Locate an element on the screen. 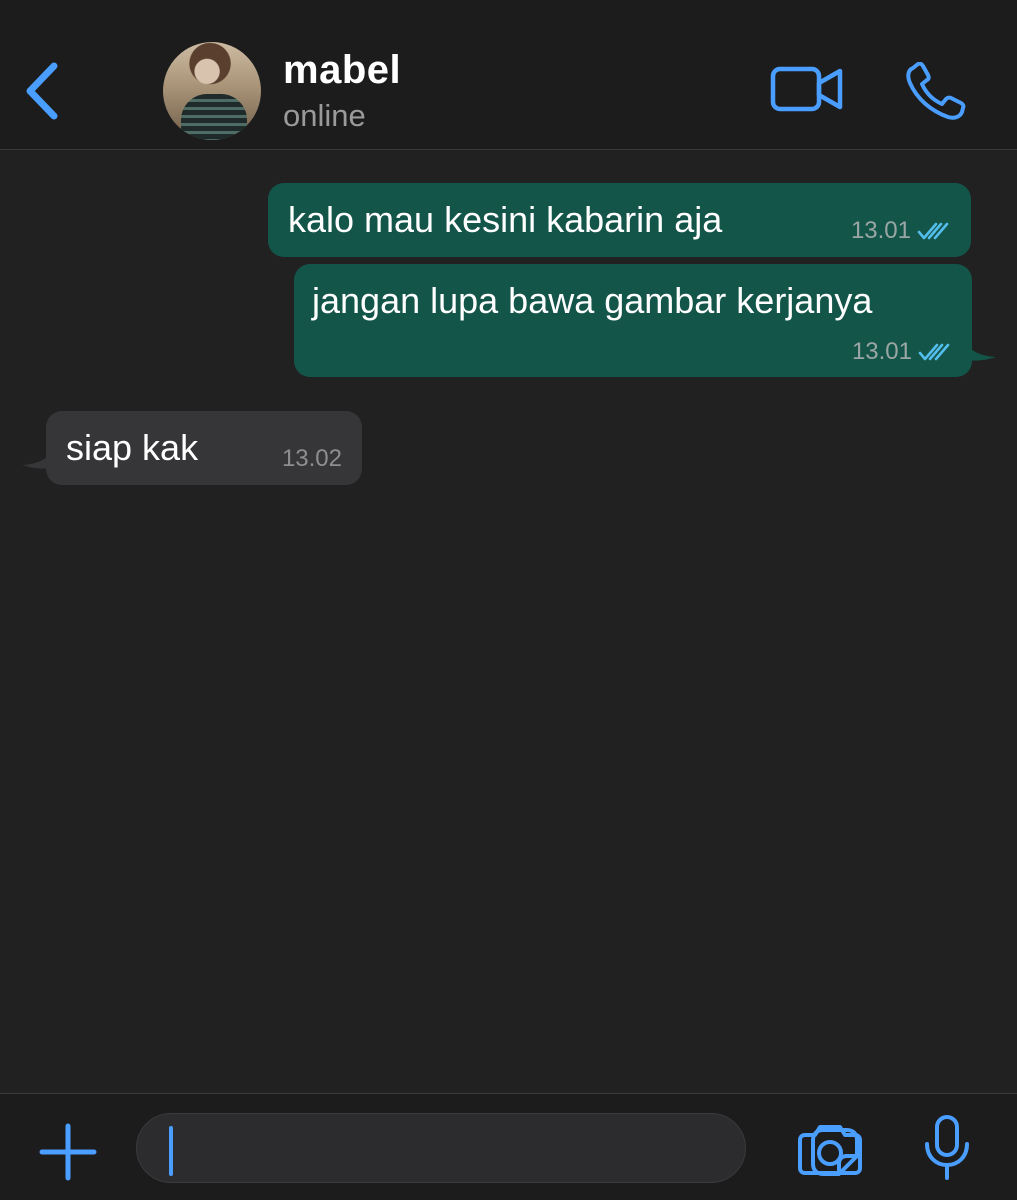 The height and width of the screenshot is (1200, 1017). message-meta: 13.02 is located at coordinates (312, 459).